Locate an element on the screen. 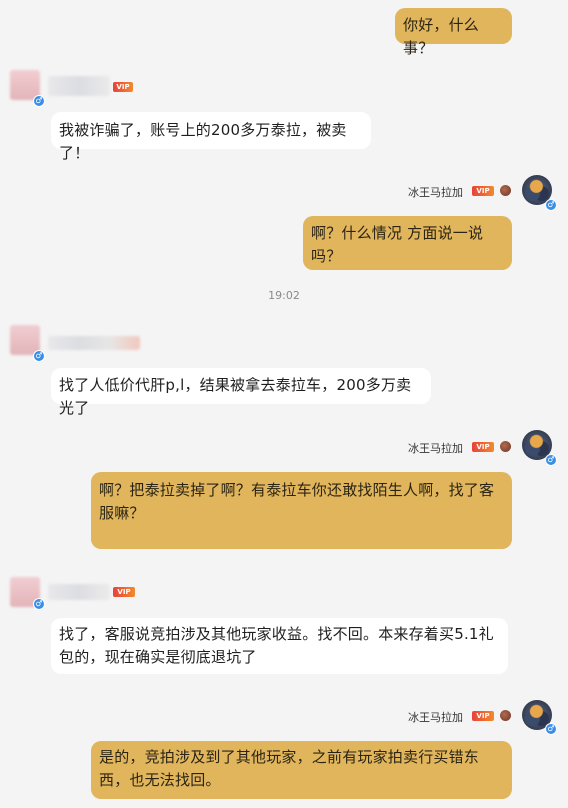 The height and width of the screenshot is (808, 568). message-bubble-outgoing: 你好，什么事？ is located at coordinates (453, 32).